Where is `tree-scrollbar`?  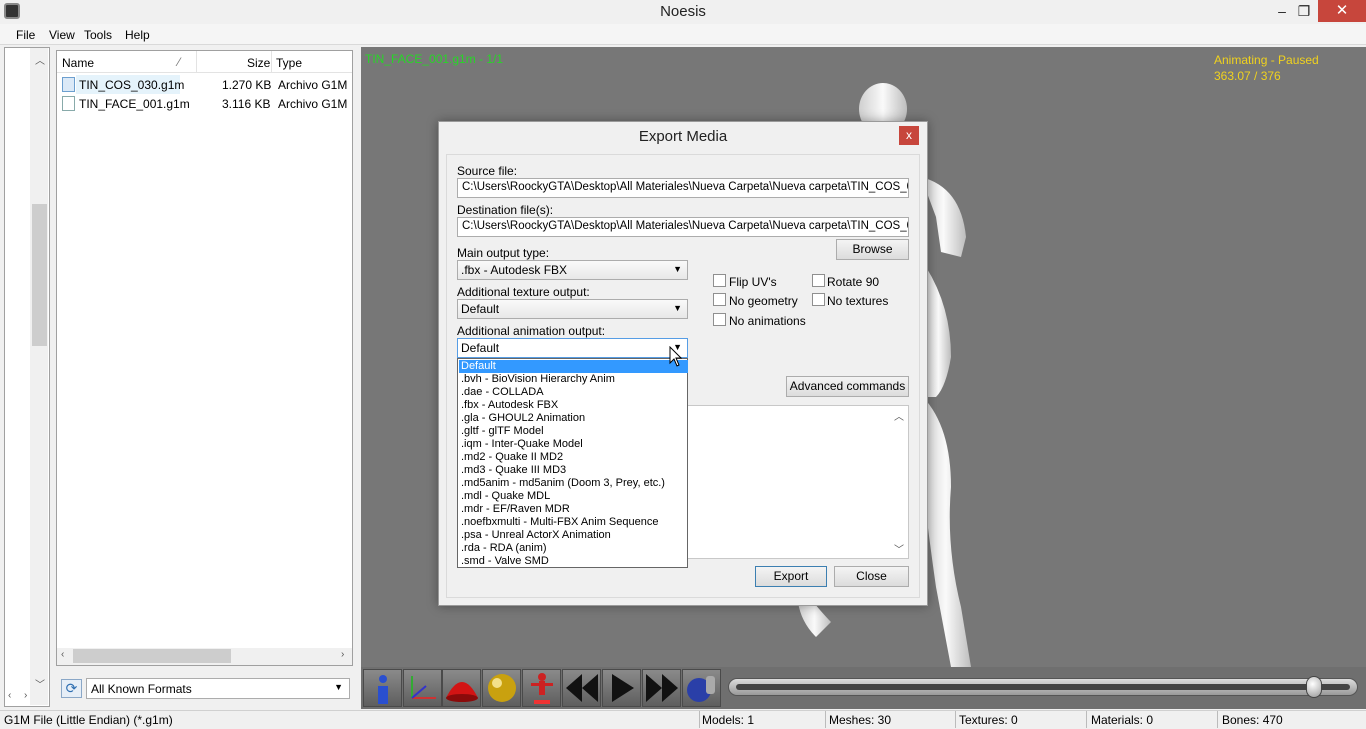 tree-scrollbar is located at coordinates (39, 376).